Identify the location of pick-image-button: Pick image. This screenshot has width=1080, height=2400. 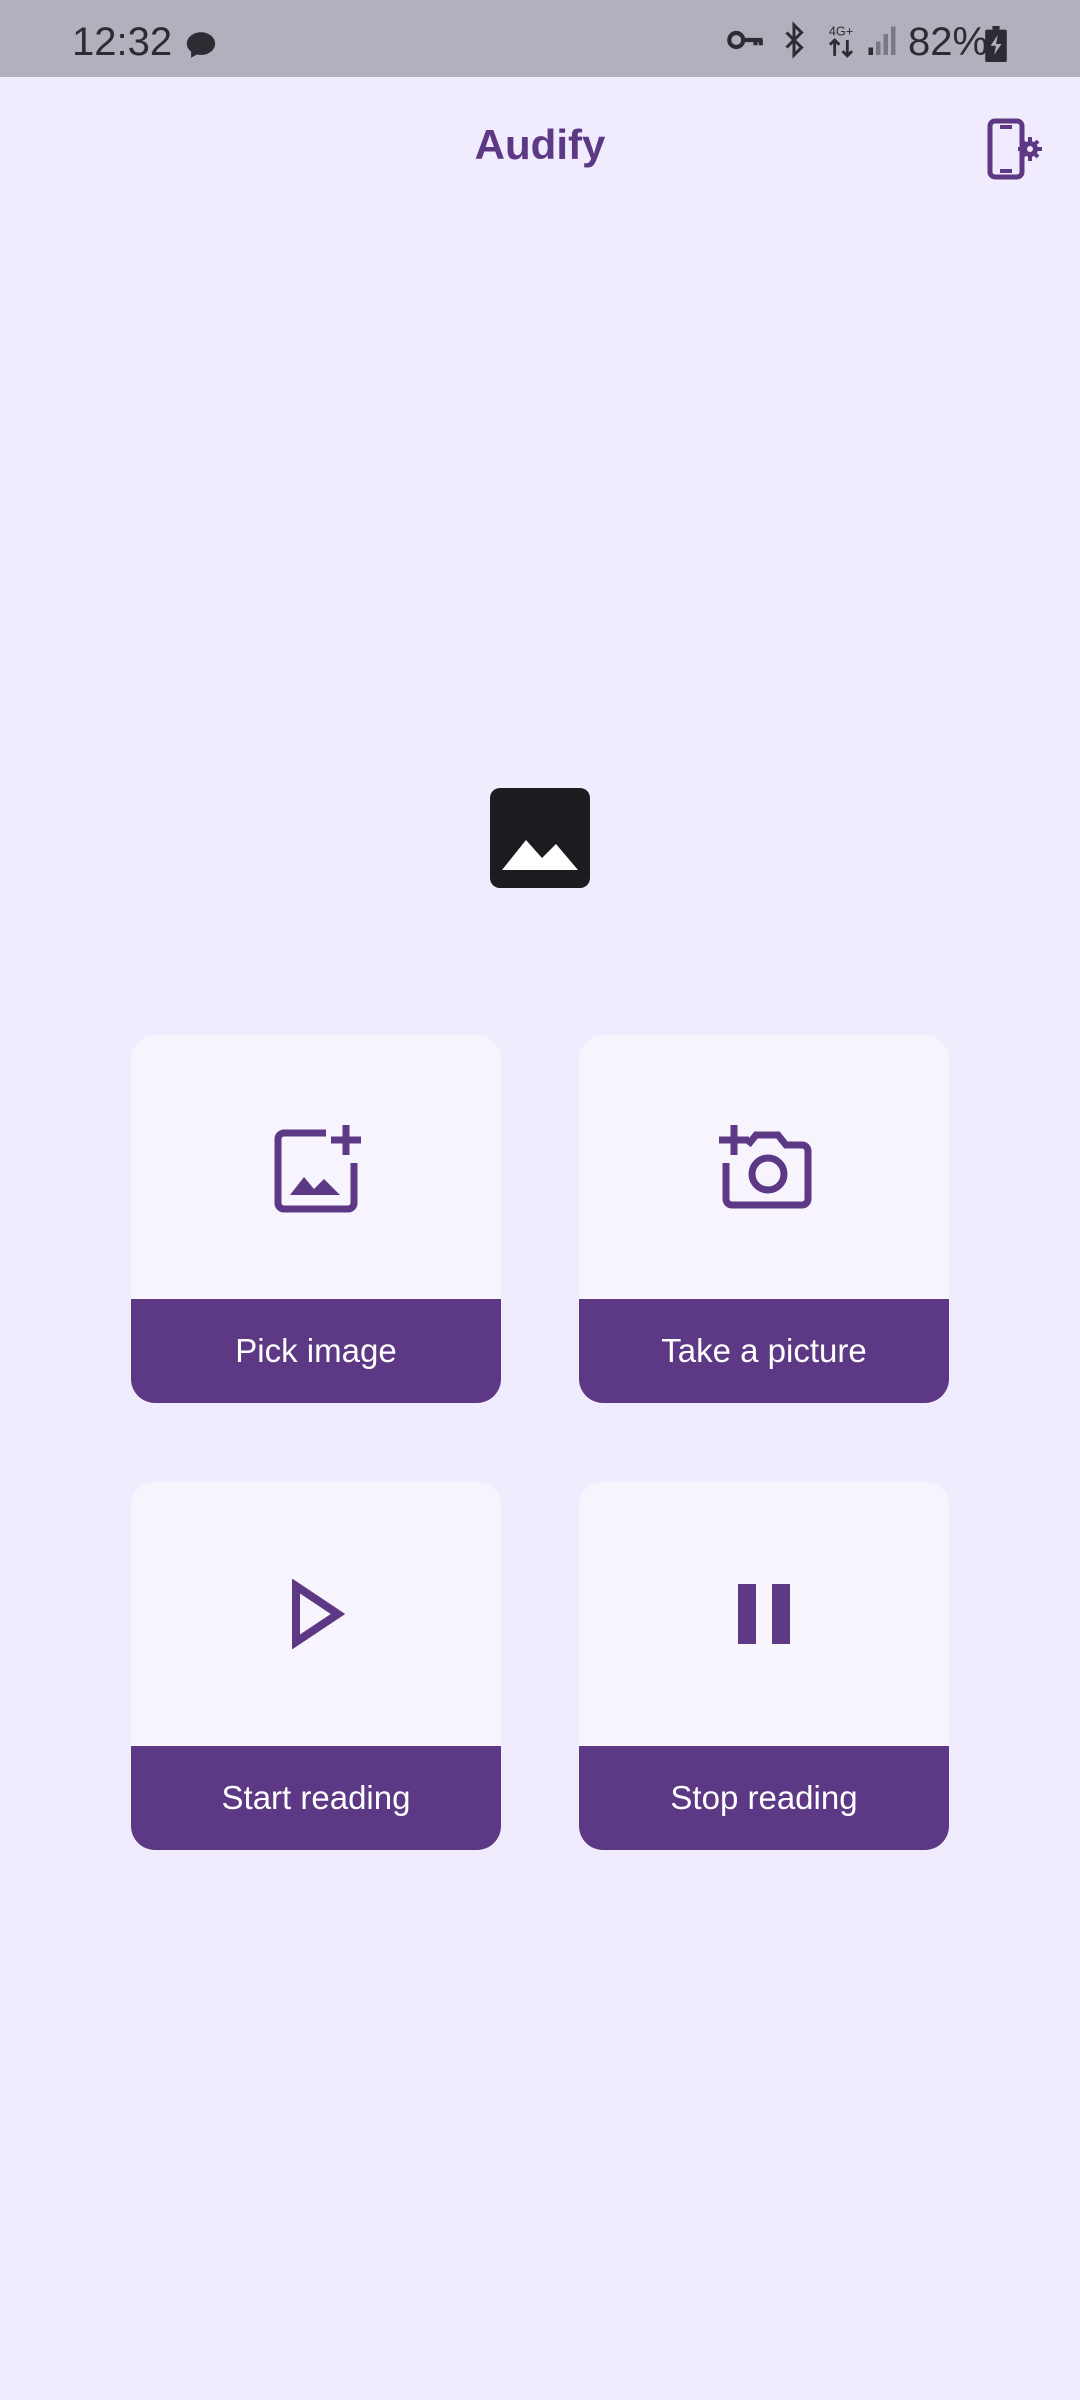
(316, 1219).